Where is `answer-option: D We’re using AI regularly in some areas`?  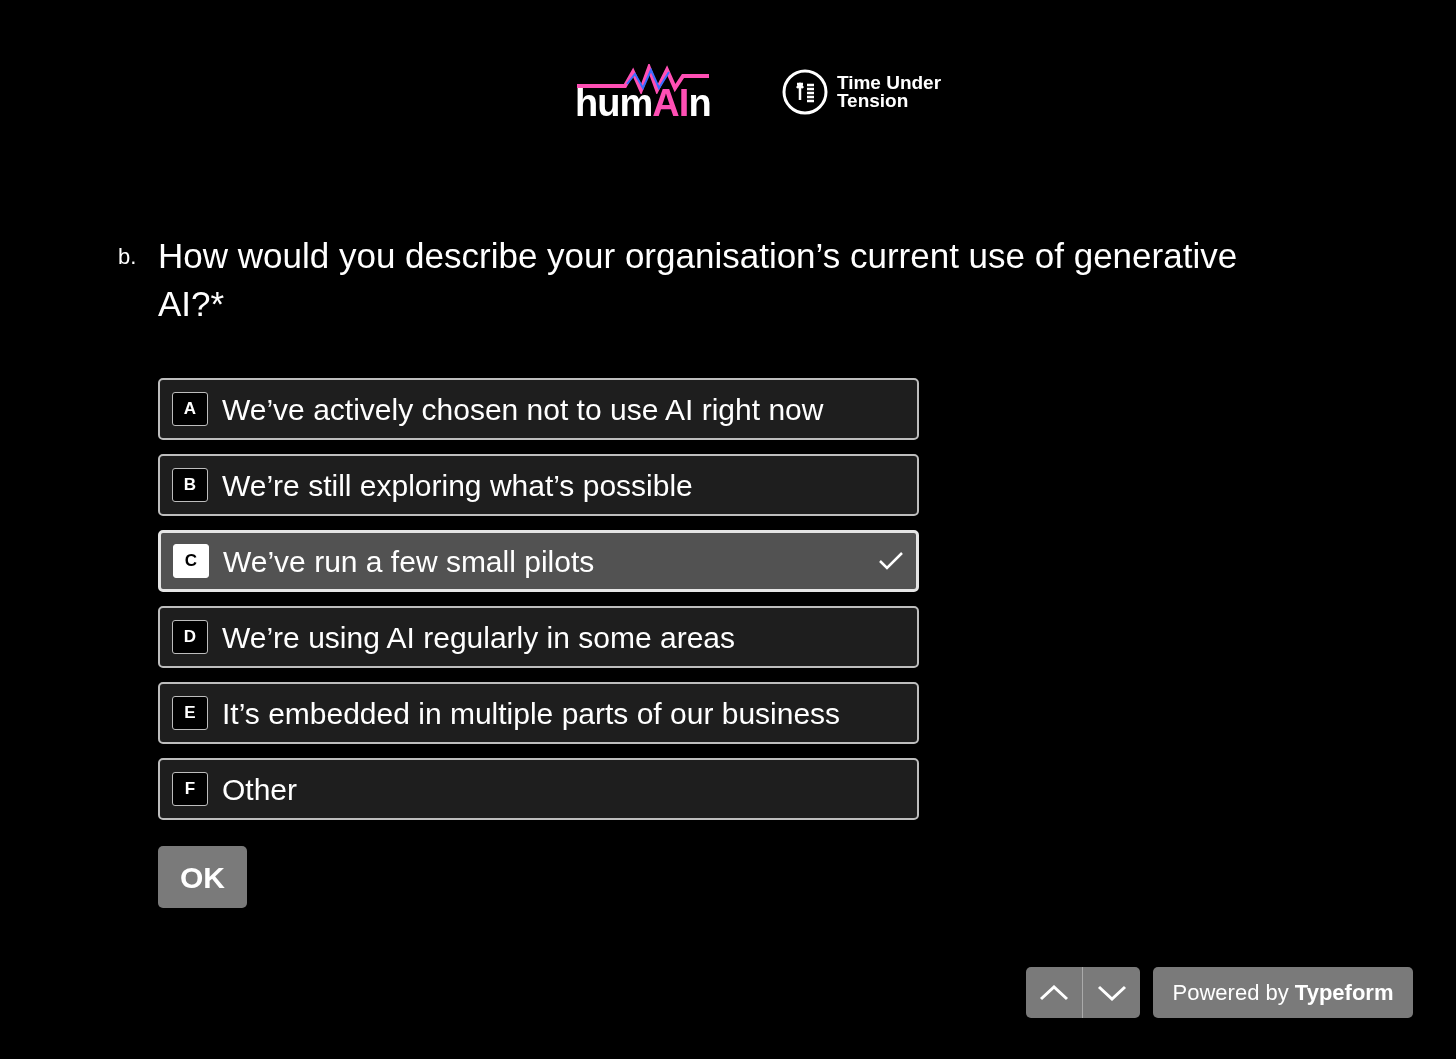 answer-option: D We’re using AI regularly in some areas is located at coordinates (538, 637).